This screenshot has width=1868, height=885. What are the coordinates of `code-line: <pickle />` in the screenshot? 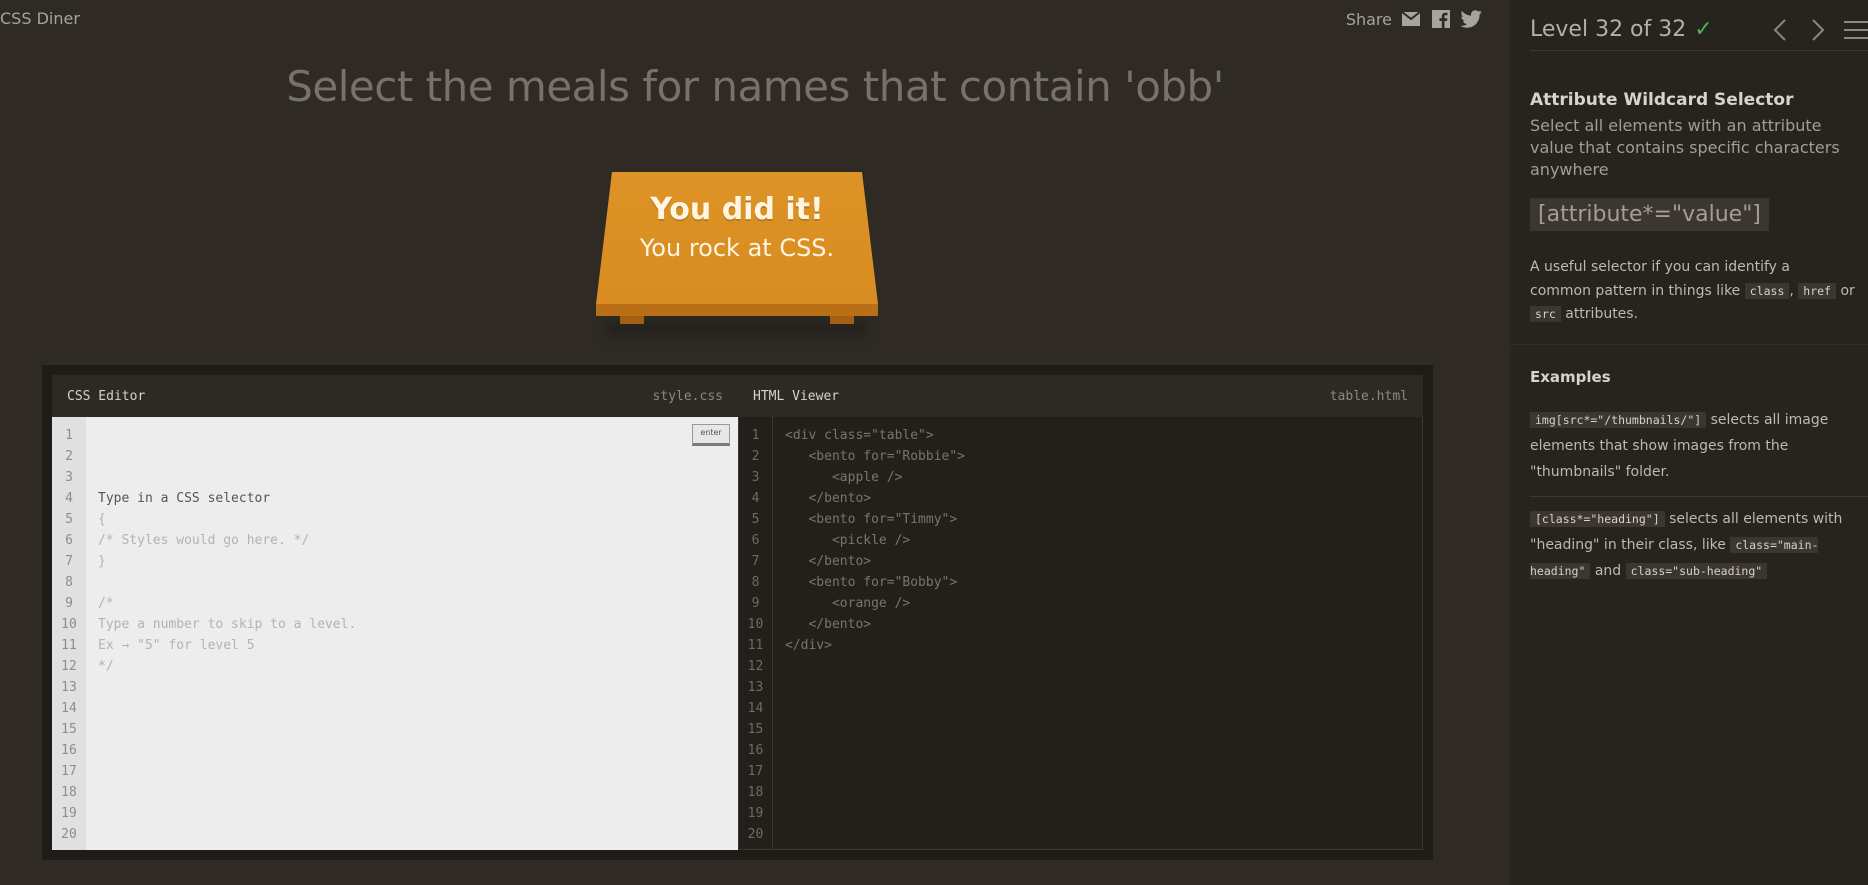 It's located at (848, 540).